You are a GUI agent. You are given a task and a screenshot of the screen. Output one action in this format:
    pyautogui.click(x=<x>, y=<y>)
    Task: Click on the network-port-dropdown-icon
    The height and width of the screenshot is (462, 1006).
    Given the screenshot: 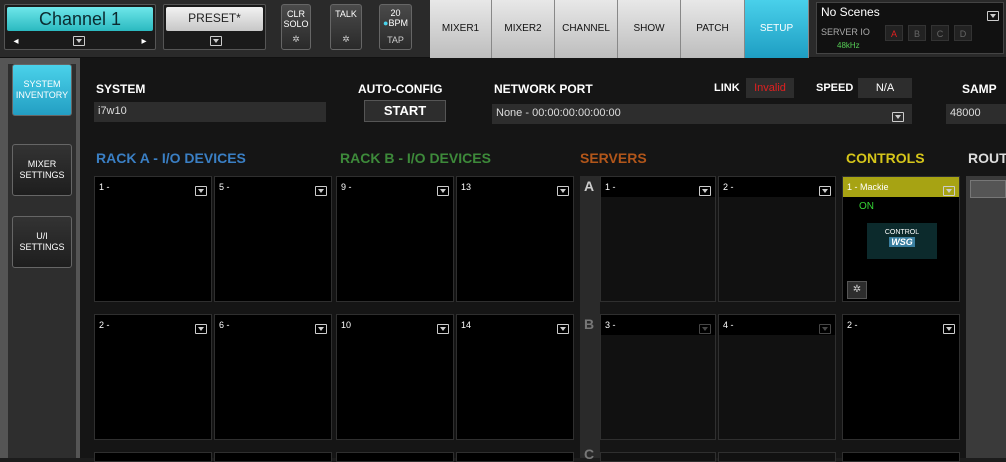 What is the action you would take?
    pyautogui.click(x=898, y=117)
    